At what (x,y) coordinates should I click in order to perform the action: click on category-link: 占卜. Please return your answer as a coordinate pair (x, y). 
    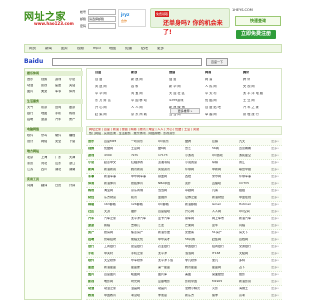
    Looking at the image, I should click on (242, 267).